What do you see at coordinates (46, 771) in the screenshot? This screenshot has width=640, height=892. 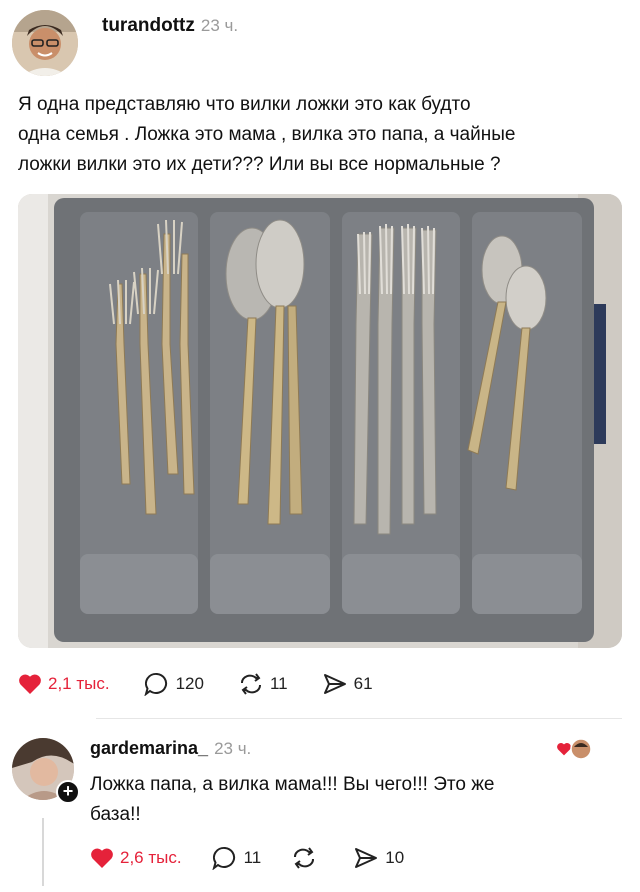 I see `reply-avatar-wrap: +` at bounding box center [46, 771].